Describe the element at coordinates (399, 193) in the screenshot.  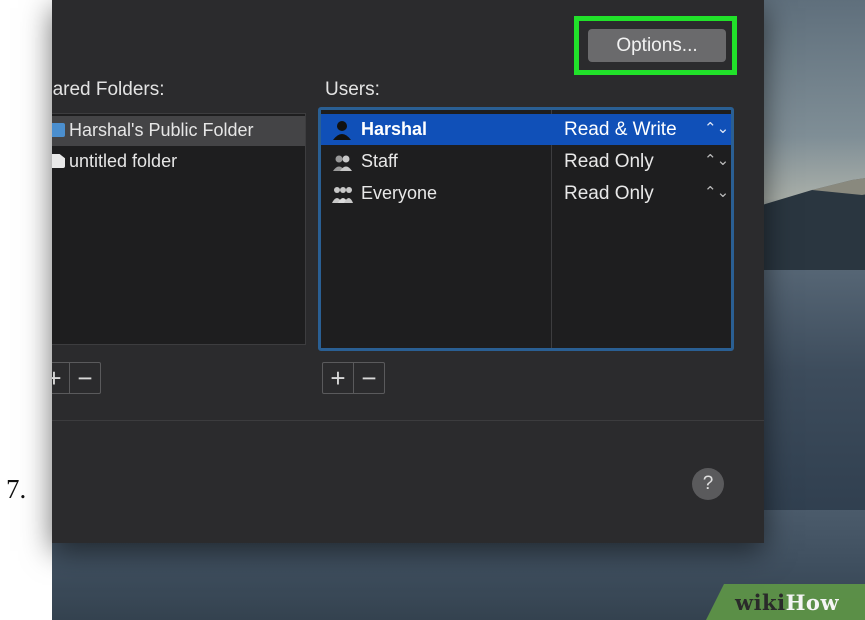
I see `user-name: Everyone` at that location.